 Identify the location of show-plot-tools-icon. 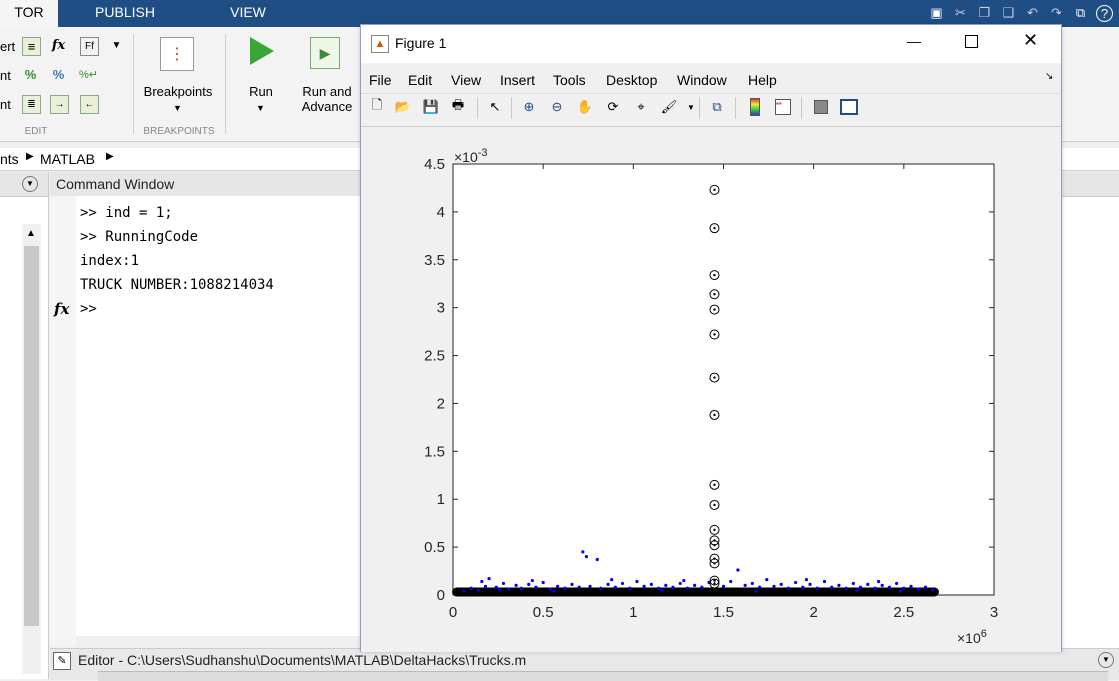
(849, 107).